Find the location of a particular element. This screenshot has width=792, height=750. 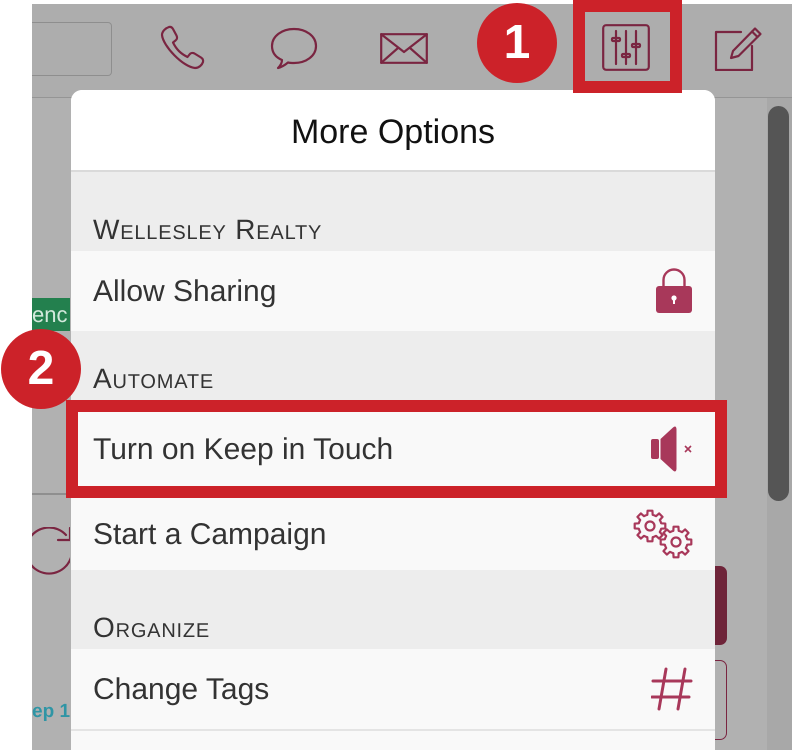

lock-icon is located at coordinates (674, 291).